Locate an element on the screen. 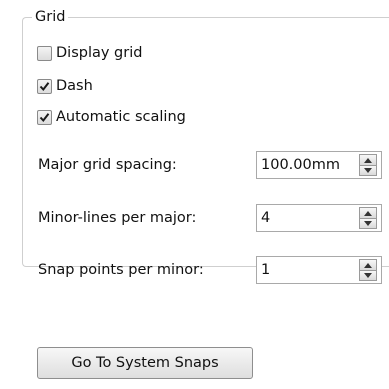  go-to-system-snaps-button: Go To System Snaps is located at coordinates (145, 363).